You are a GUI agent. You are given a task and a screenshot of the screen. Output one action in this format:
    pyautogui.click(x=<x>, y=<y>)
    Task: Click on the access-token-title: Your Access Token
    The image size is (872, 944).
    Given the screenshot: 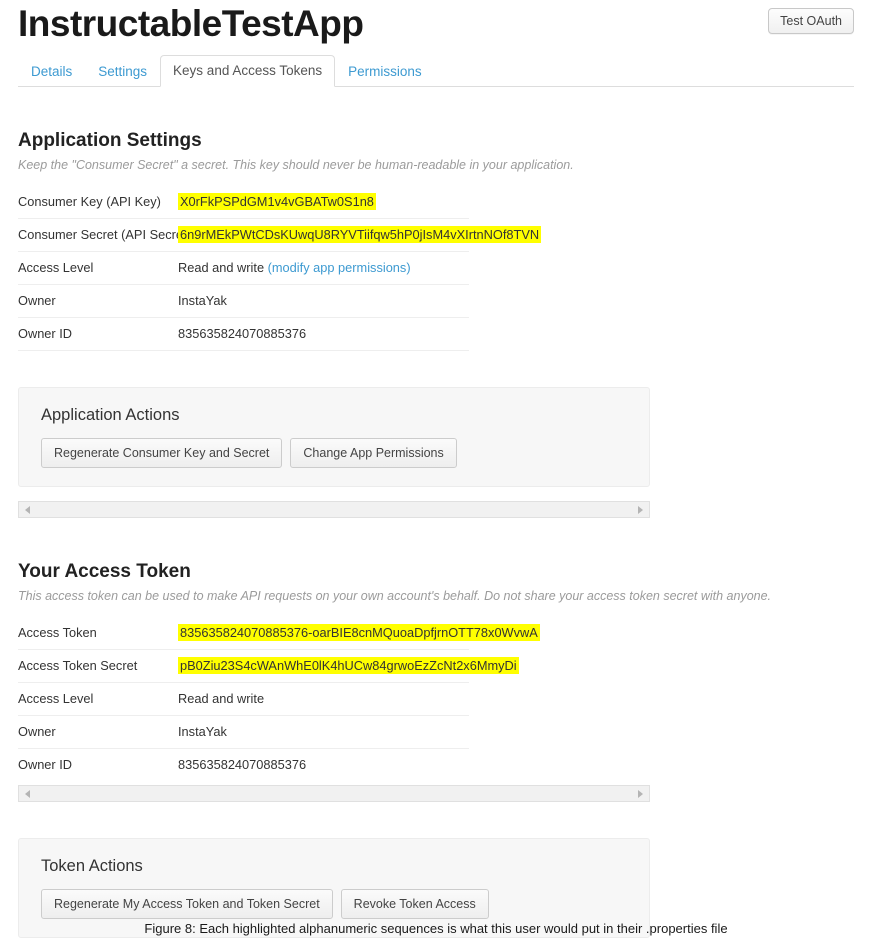 What is the action you would take?
    pyautogui.click(x=104, y=571)
    